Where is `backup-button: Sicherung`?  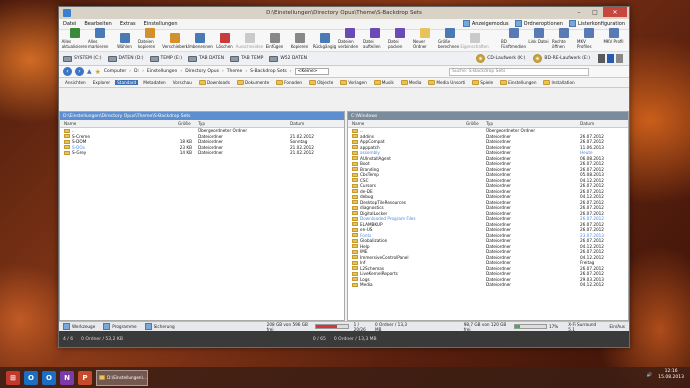 backup-button: Sicherung is located at coordinates (160, 326).